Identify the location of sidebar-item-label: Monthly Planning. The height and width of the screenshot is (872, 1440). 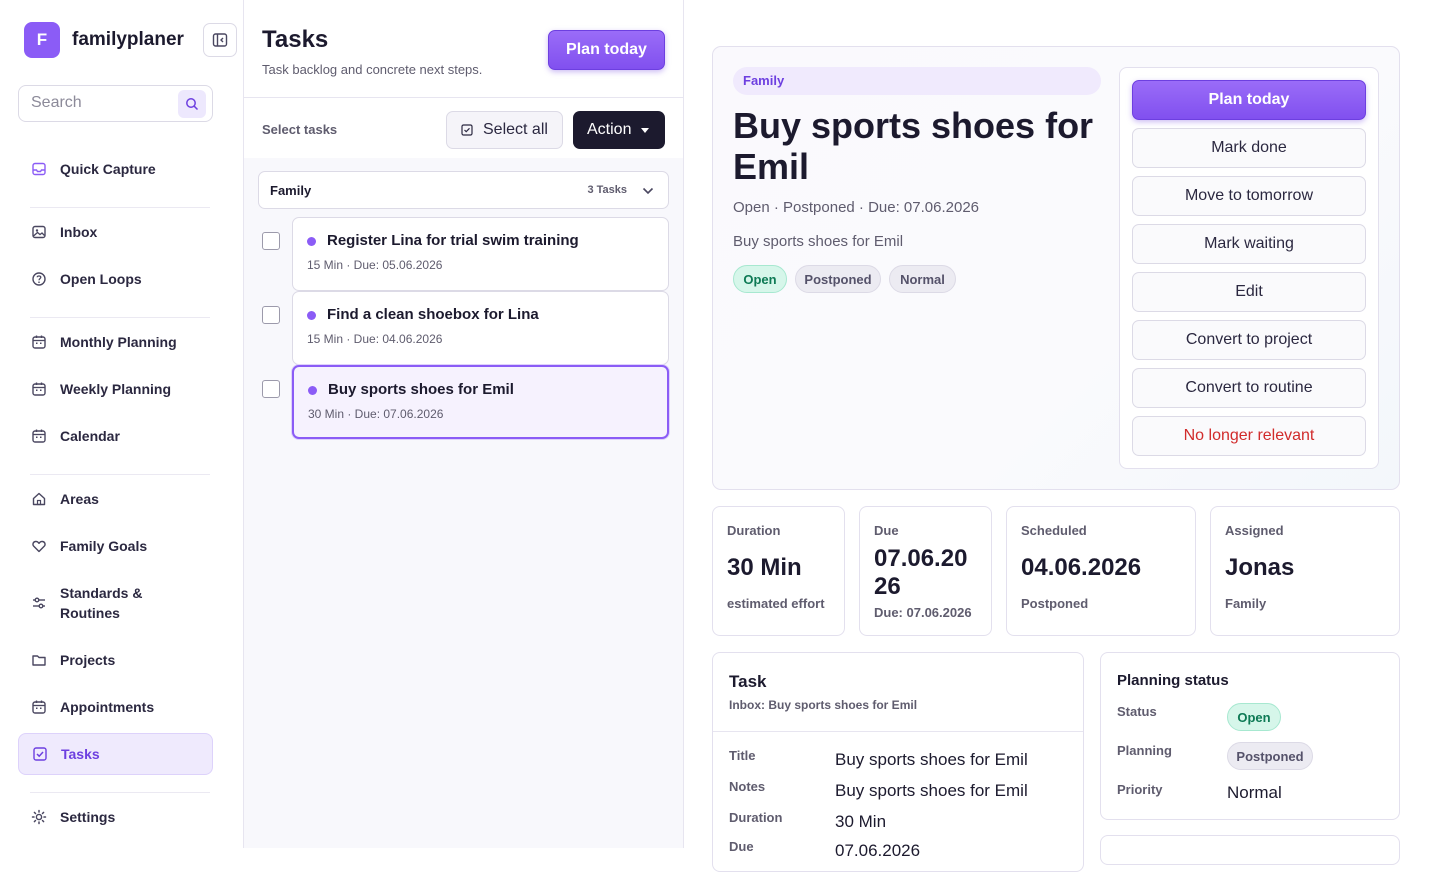
(118, 342).